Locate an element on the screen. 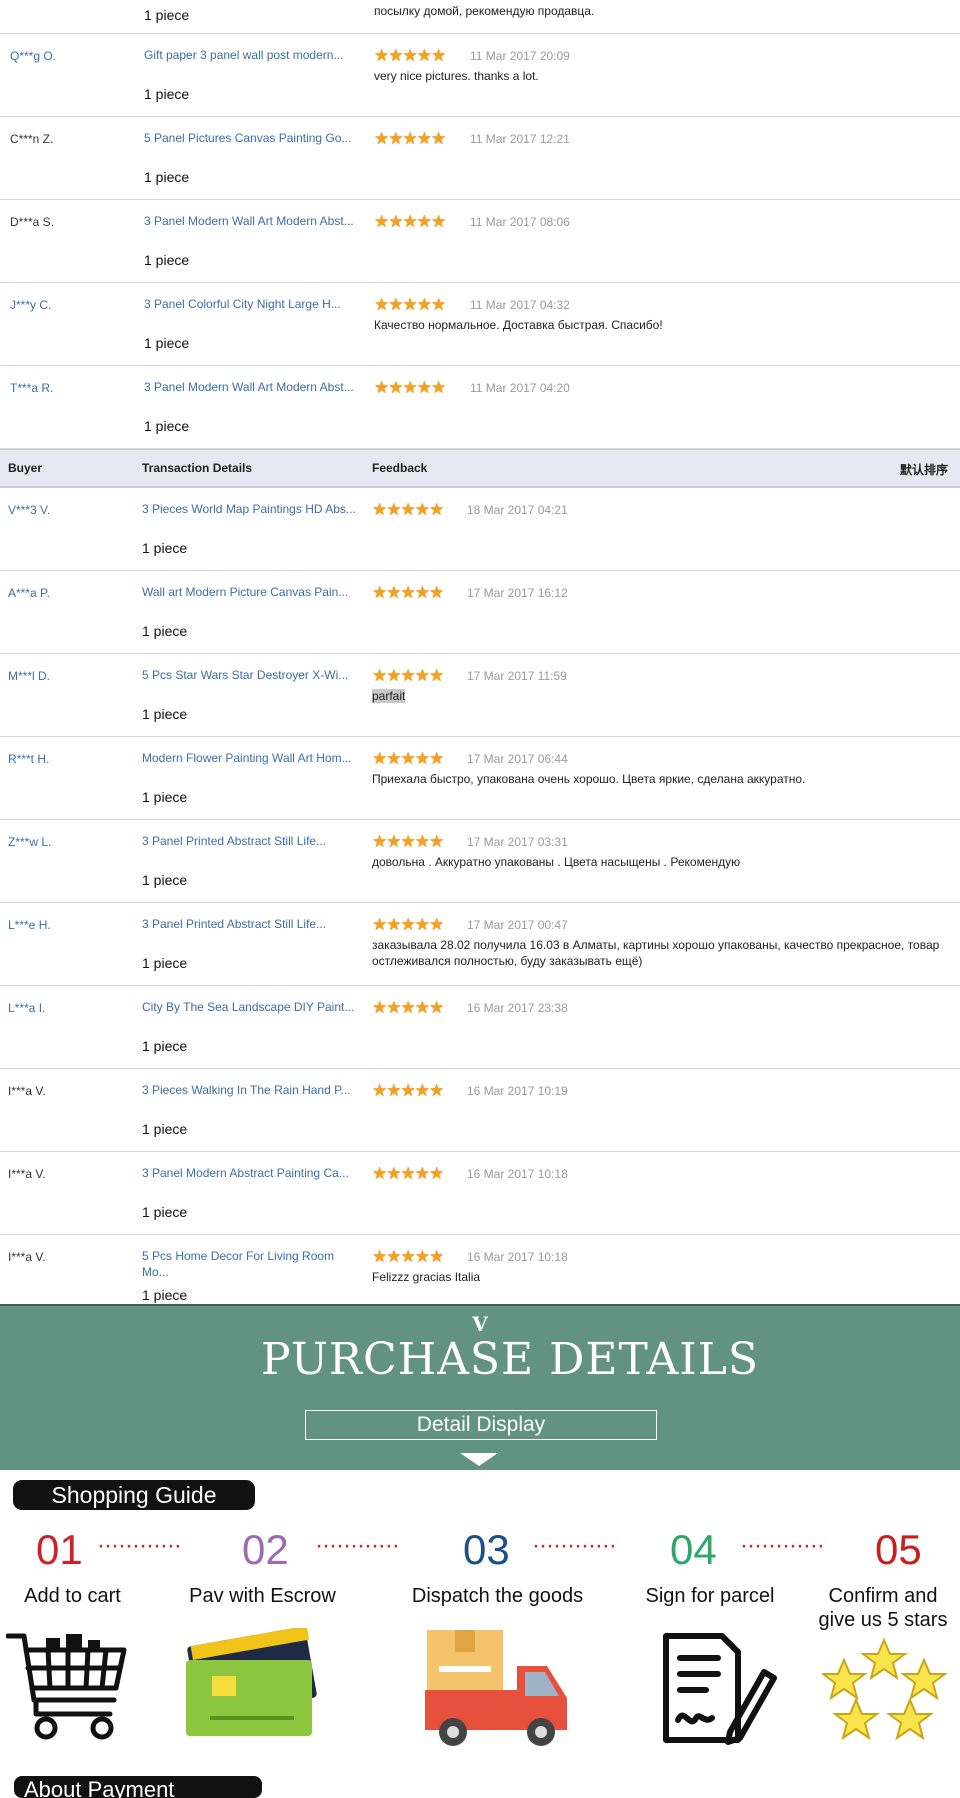  feedback-text: посылку домой, рекомендую продавца. is located at coordinates (484, 11).